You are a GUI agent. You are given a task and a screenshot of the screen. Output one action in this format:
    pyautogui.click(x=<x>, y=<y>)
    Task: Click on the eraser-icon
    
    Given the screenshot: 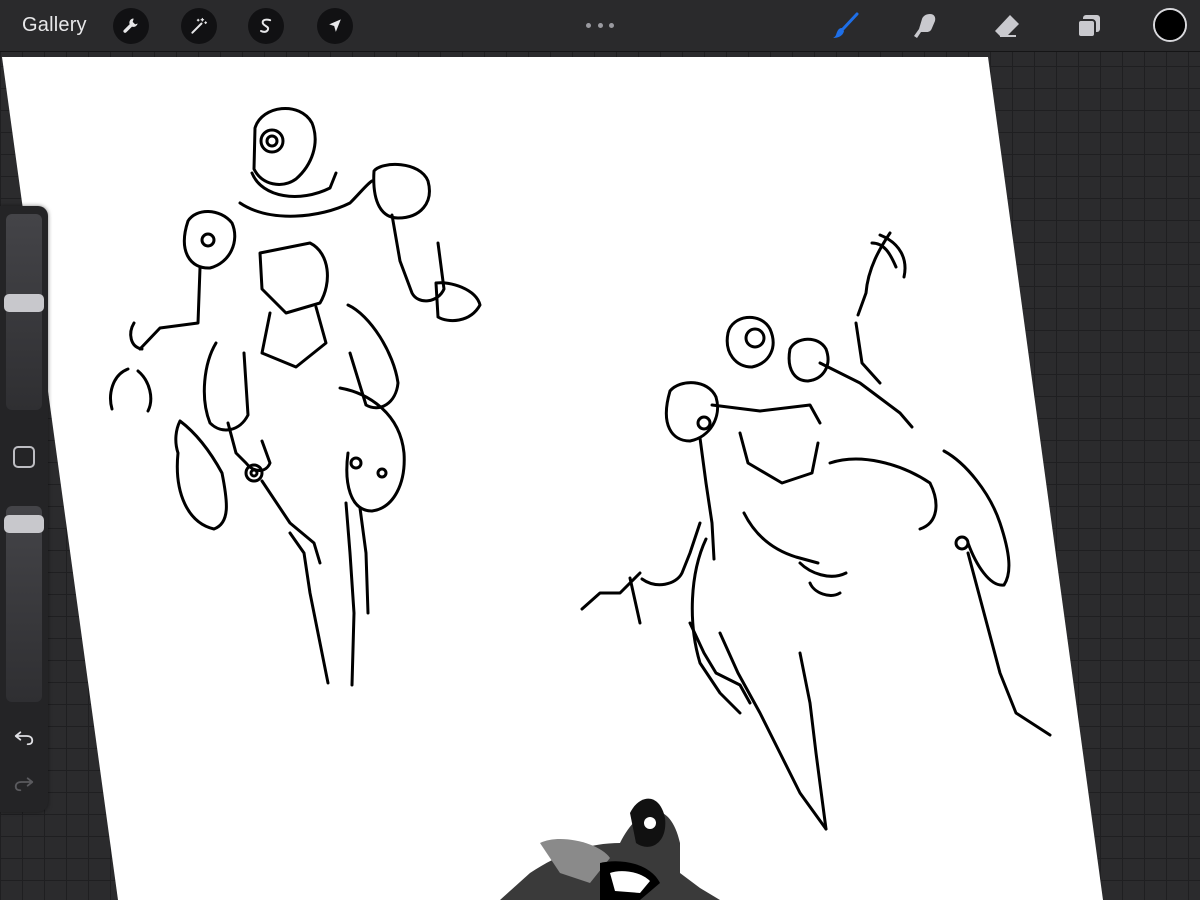 What is the action you would take?
    pyautogui.click(x=1007, y=26)
    